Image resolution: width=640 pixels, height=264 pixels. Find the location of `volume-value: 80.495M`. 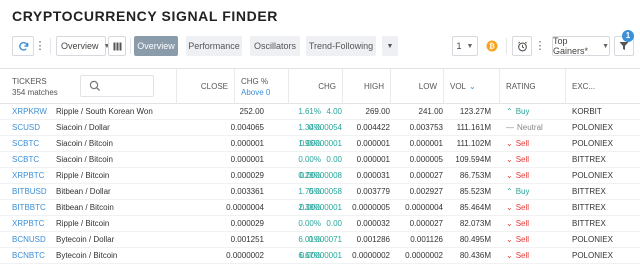

volume-value: 80.495M is located at coordinates (475, 239).